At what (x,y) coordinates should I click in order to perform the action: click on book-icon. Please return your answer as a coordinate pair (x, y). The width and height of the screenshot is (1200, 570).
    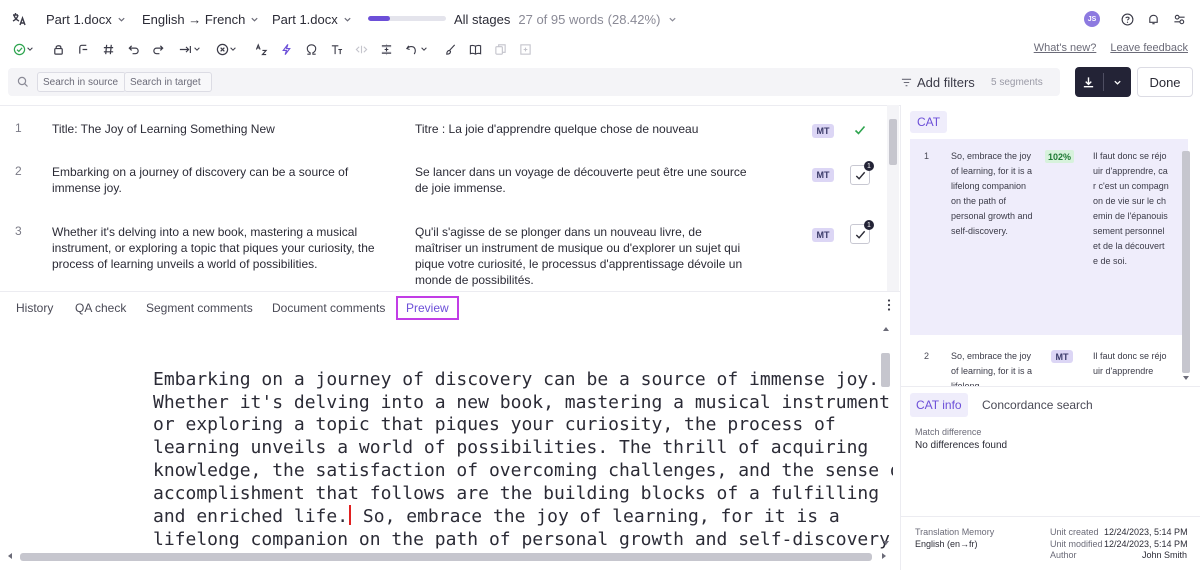
    Looking at the image, I should click on (475, 49).